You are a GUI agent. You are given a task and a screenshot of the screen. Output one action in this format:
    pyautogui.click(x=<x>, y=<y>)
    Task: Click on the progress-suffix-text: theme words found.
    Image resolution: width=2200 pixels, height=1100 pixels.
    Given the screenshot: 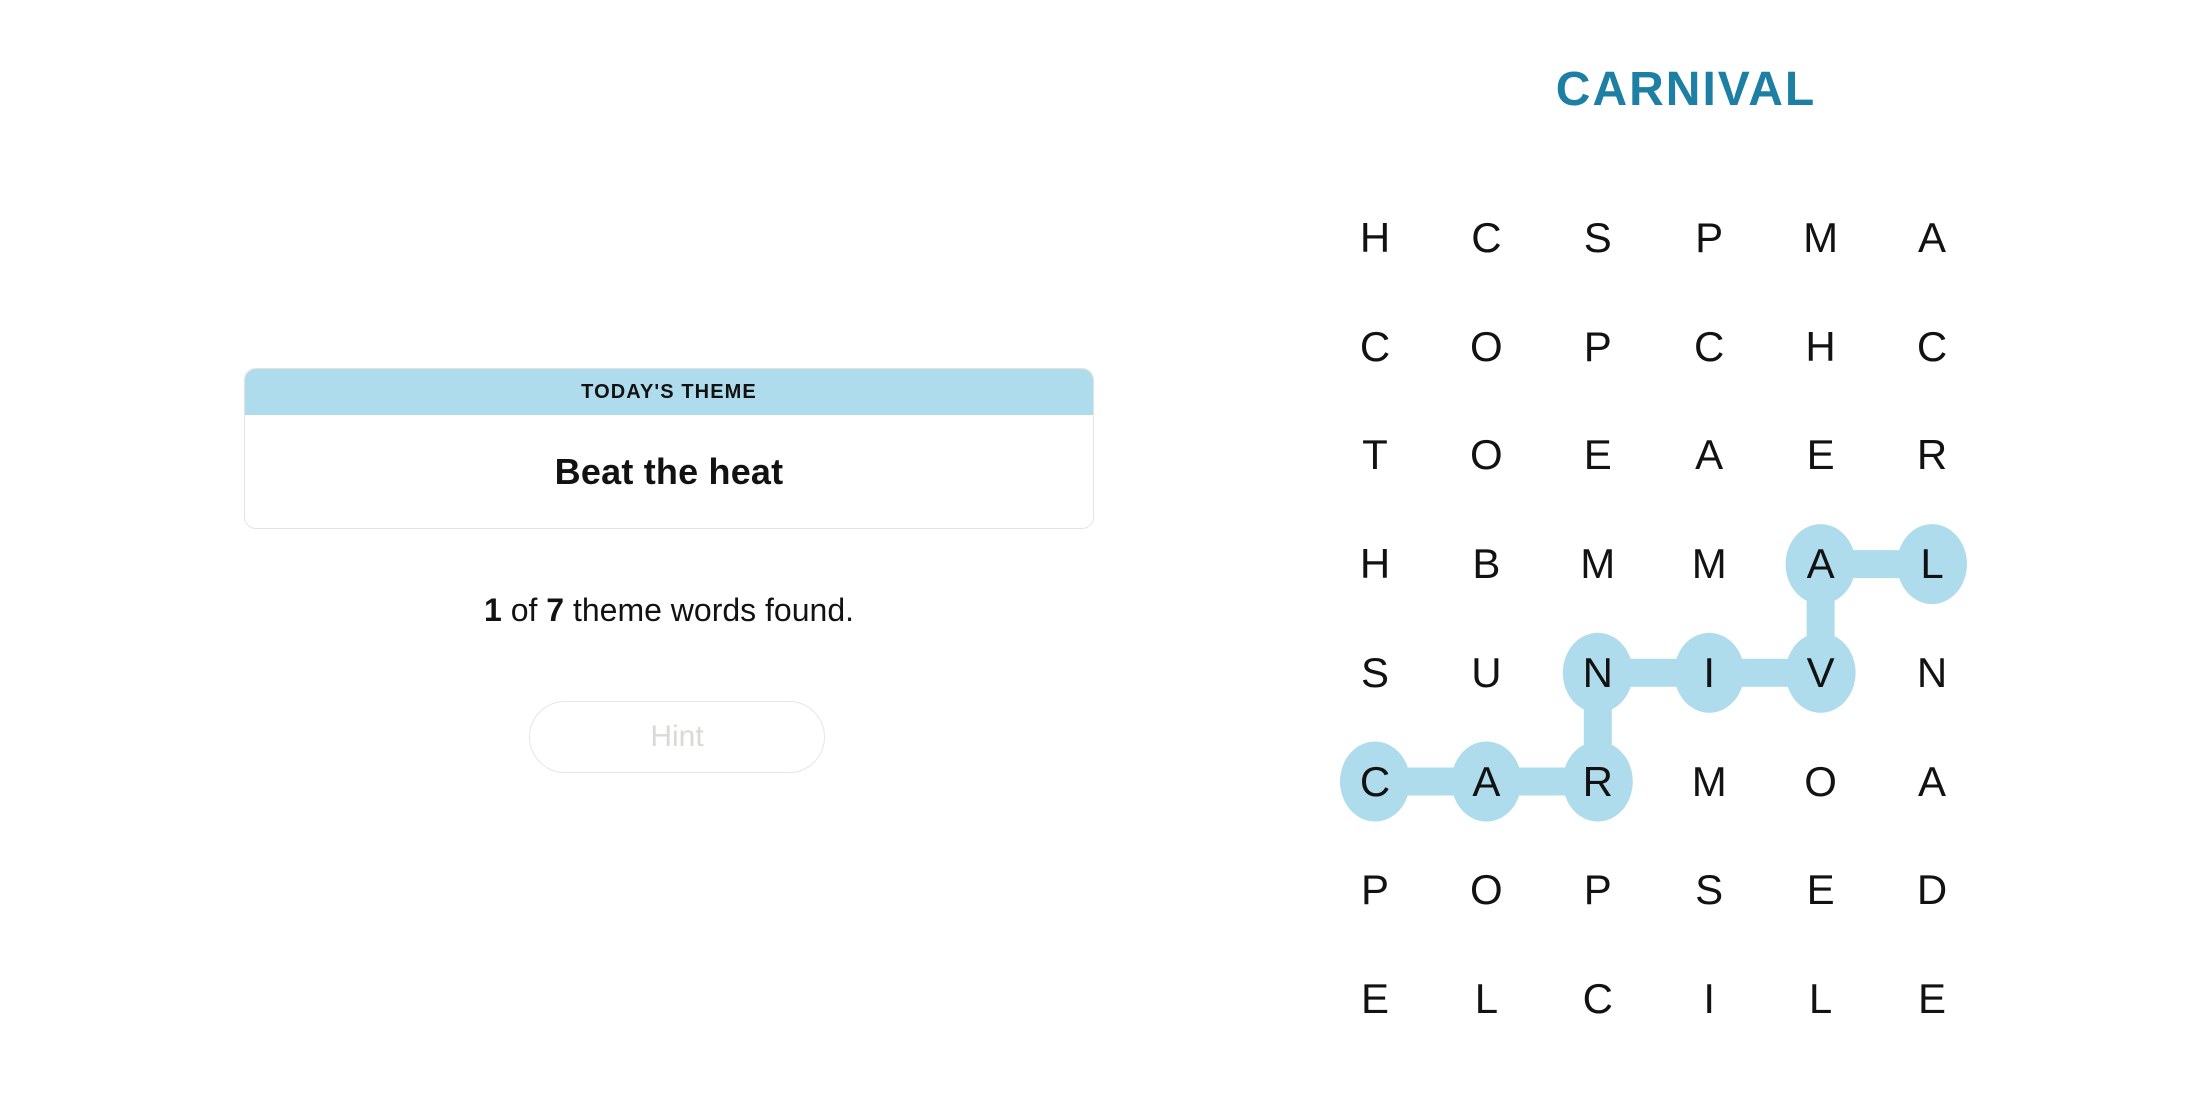 What is the action you would take?
    pyautogui.click(x=709, y=610)
    